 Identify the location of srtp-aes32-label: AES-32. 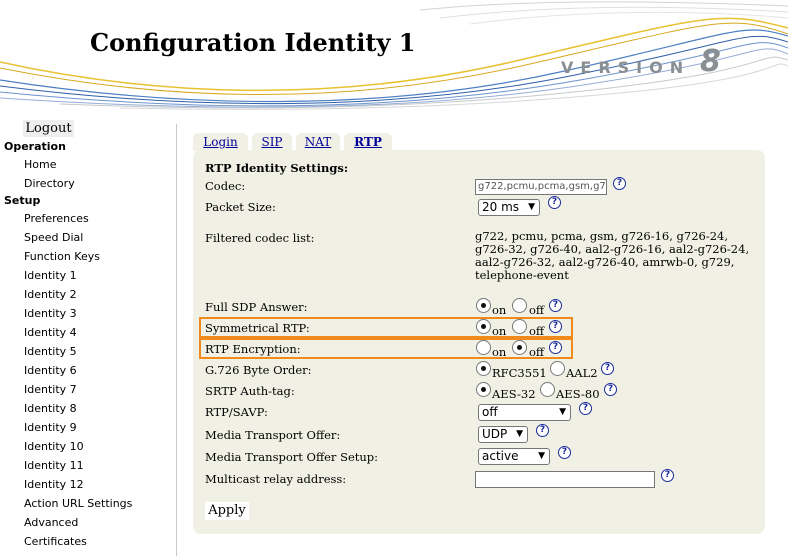
(514, 394).